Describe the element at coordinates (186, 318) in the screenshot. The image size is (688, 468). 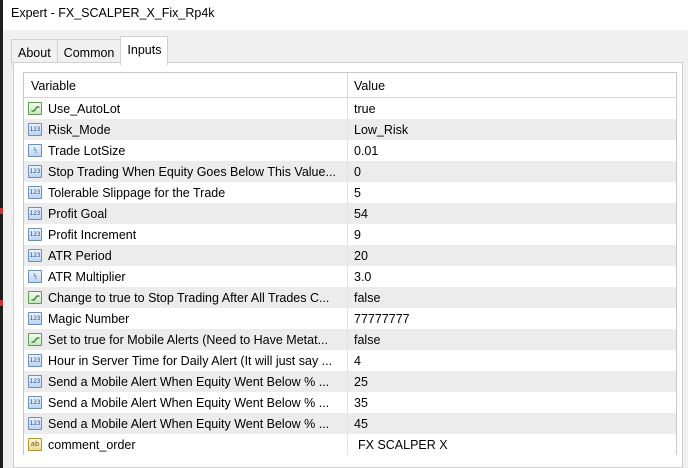
I see `variable-cell: 123 Magic Number` at that location.